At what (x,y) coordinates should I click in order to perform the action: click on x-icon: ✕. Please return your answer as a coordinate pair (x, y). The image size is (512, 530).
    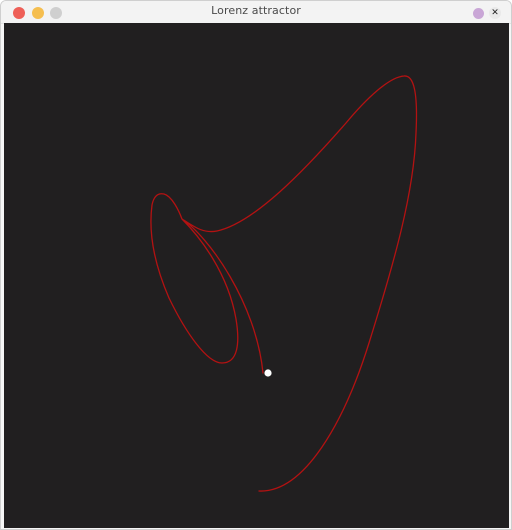
    Looking at the image, I should click on (495, 13).